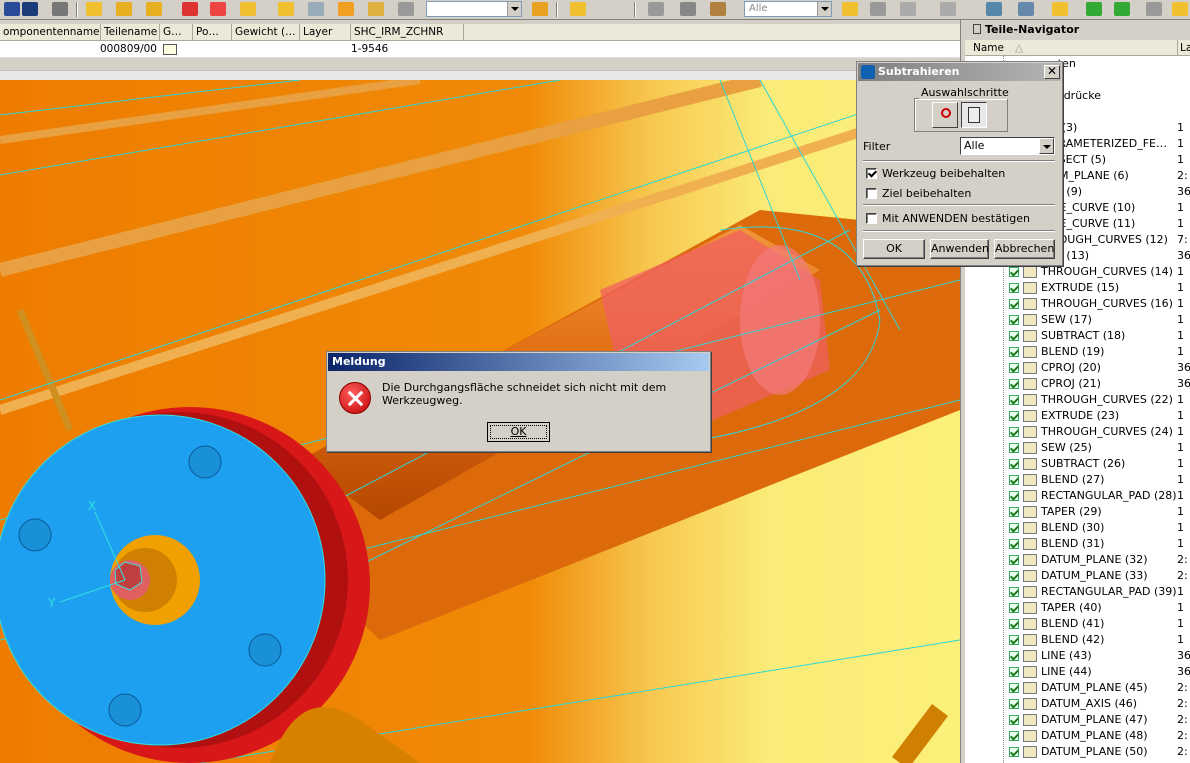 The width and height of the screenshot is (1190, 763). What do you see at coordinates (1077, 416) in the screenshot?
I see `tree-item: EXTRUDE (23) 1` at bounding box center [1077, 416].